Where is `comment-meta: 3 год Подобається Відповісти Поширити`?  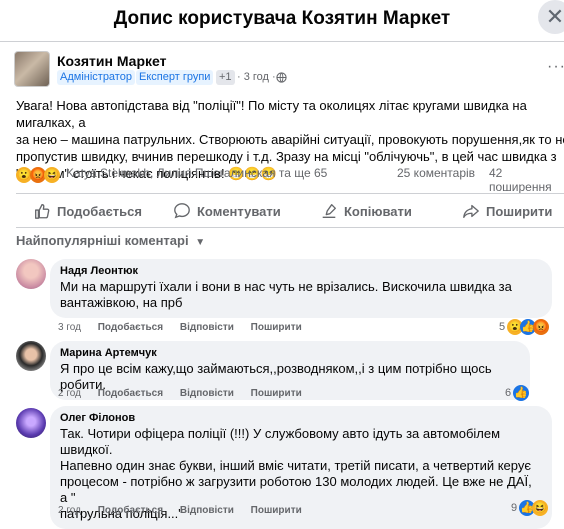
comment-meta: 3 год Подобається Відповісти Поширити is located at coordinates (180, 327).